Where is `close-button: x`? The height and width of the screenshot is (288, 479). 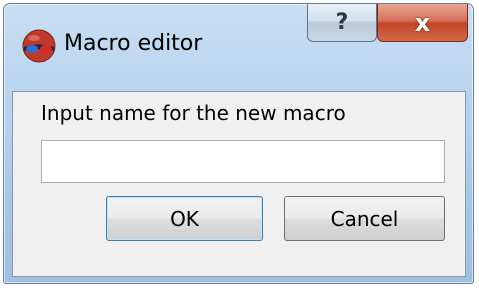 close-button: x is located at coordinates (422, 23).